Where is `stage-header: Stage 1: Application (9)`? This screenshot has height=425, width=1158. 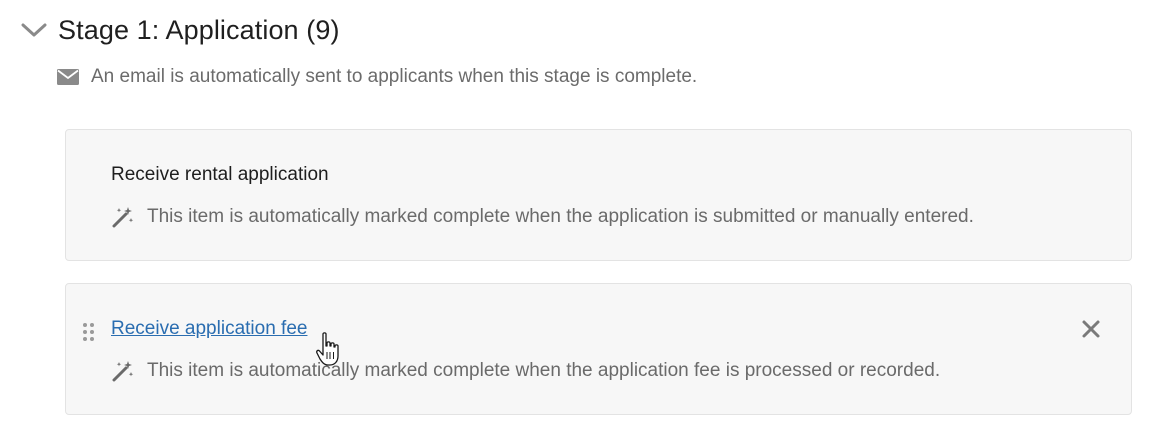 stage-header: Stage 1: Application (9) is located at coordinates (180, 30).